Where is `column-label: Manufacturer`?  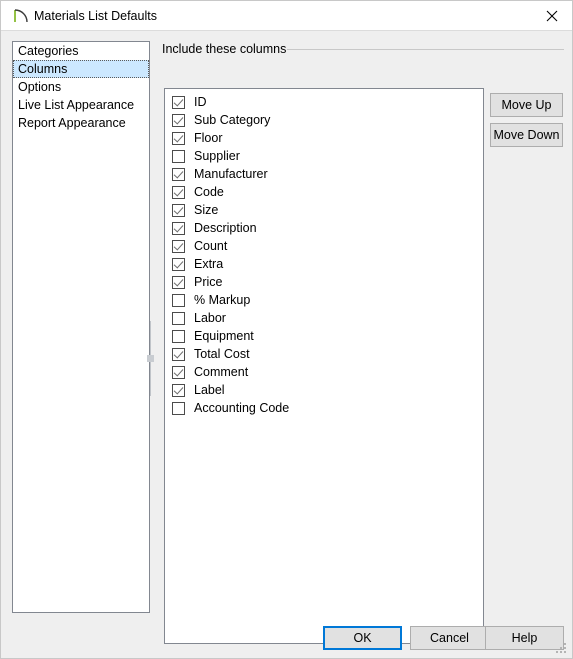 column-label: Manufacturer is located at coordinates (231, 174).